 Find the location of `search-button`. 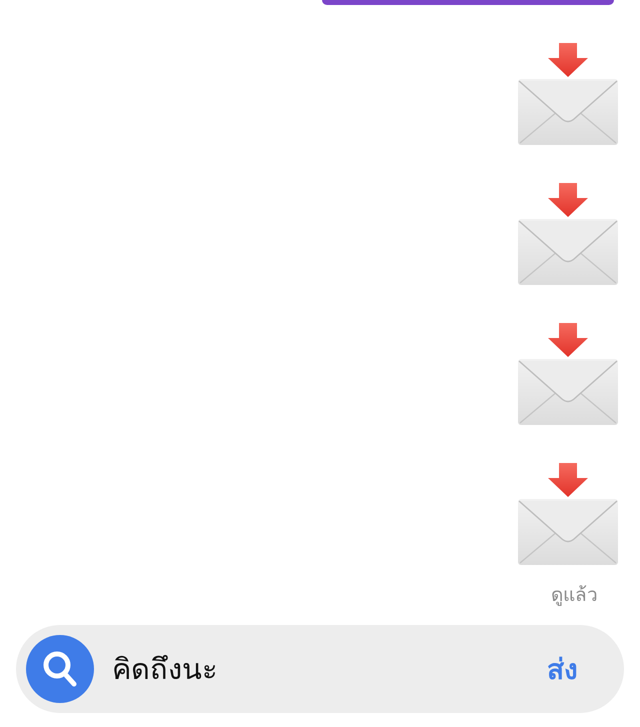

search-button is located at coordinates (60, 669).